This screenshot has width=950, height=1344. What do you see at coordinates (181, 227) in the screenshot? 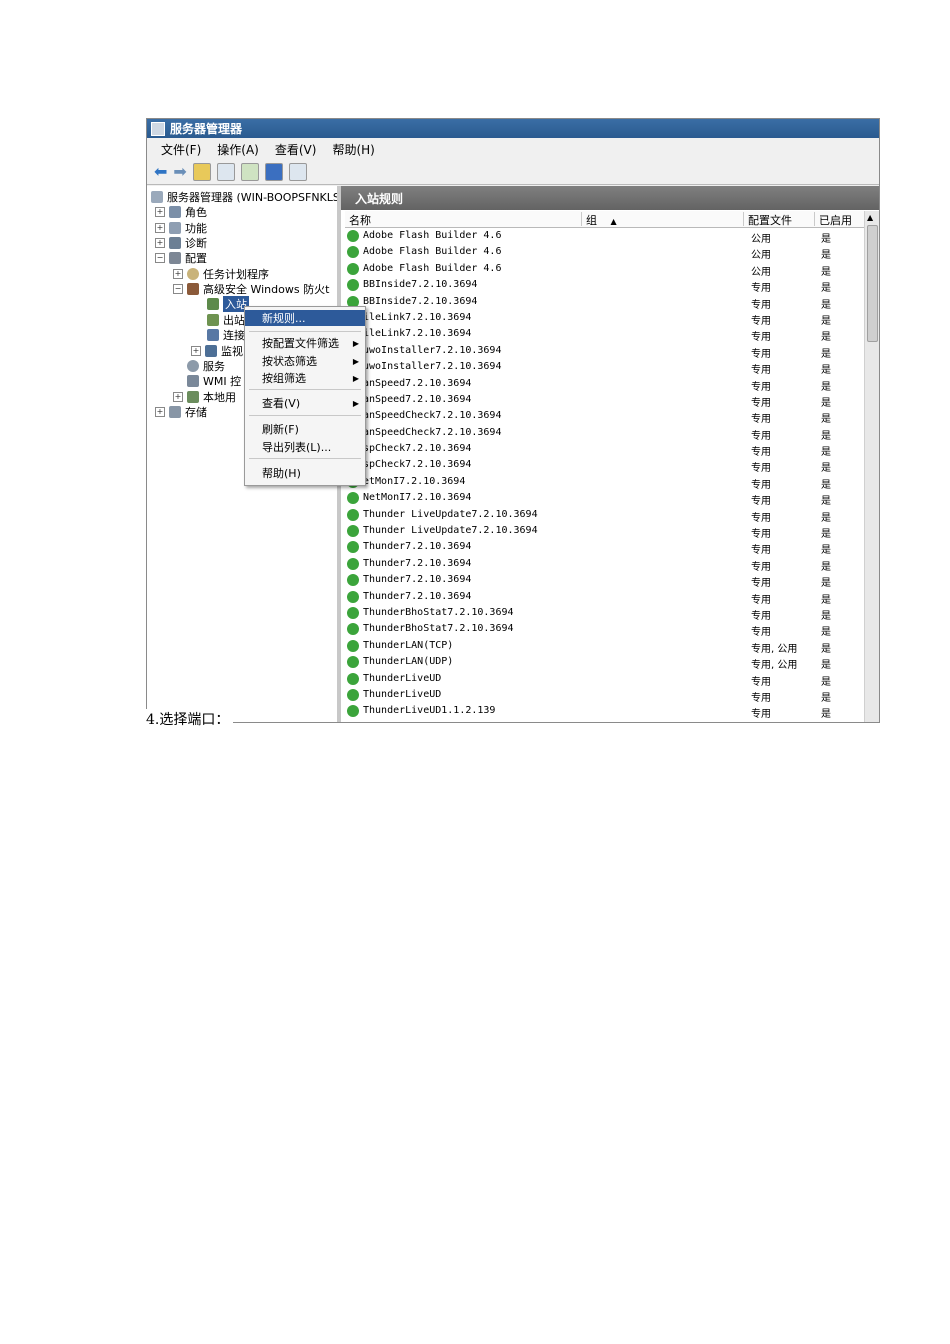
I see `tree-item-features: + 功能` at bounding box center [181, 227].